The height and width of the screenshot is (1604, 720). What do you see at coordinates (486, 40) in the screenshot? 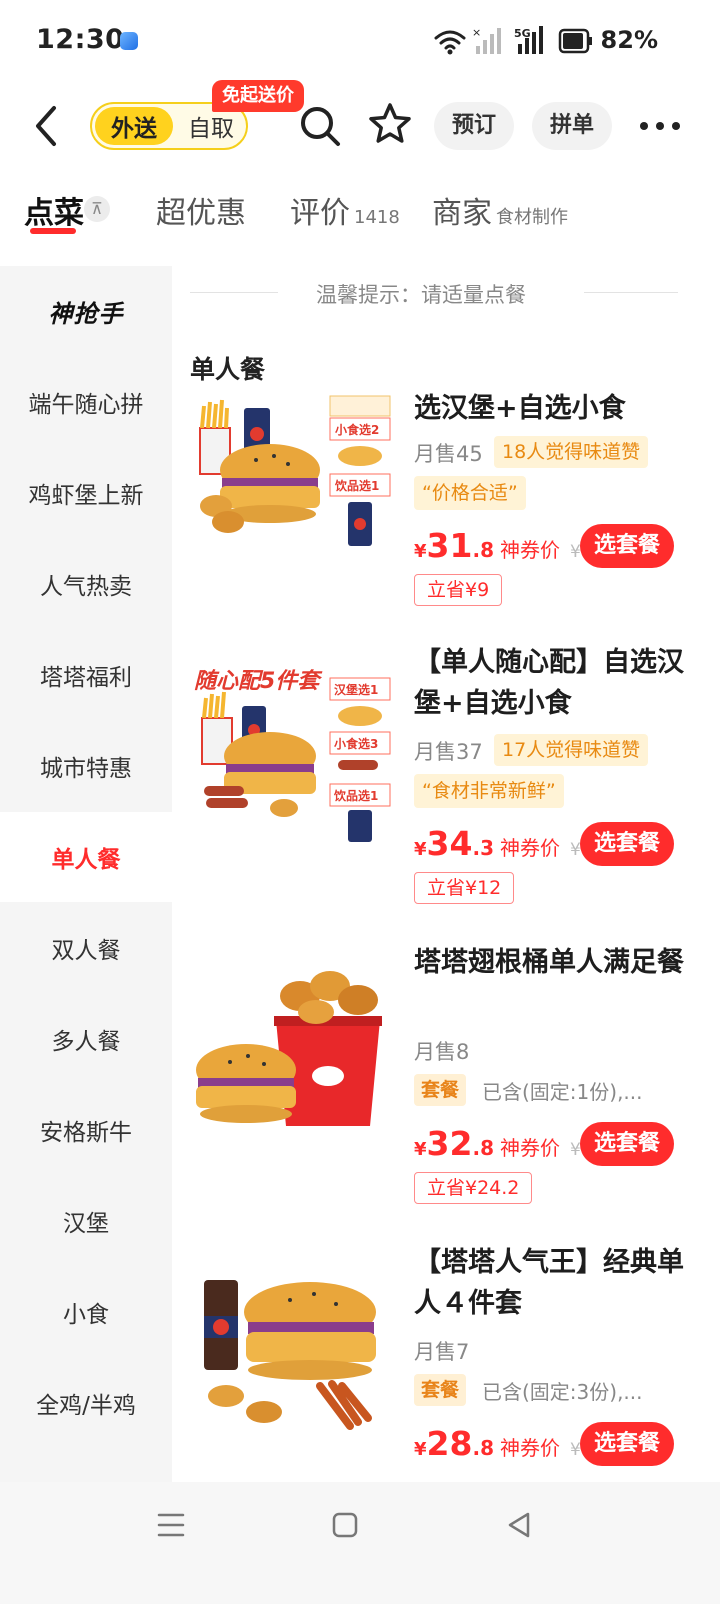
I see `sim1-signal-icon: ×` at bounding box center [486, 40].